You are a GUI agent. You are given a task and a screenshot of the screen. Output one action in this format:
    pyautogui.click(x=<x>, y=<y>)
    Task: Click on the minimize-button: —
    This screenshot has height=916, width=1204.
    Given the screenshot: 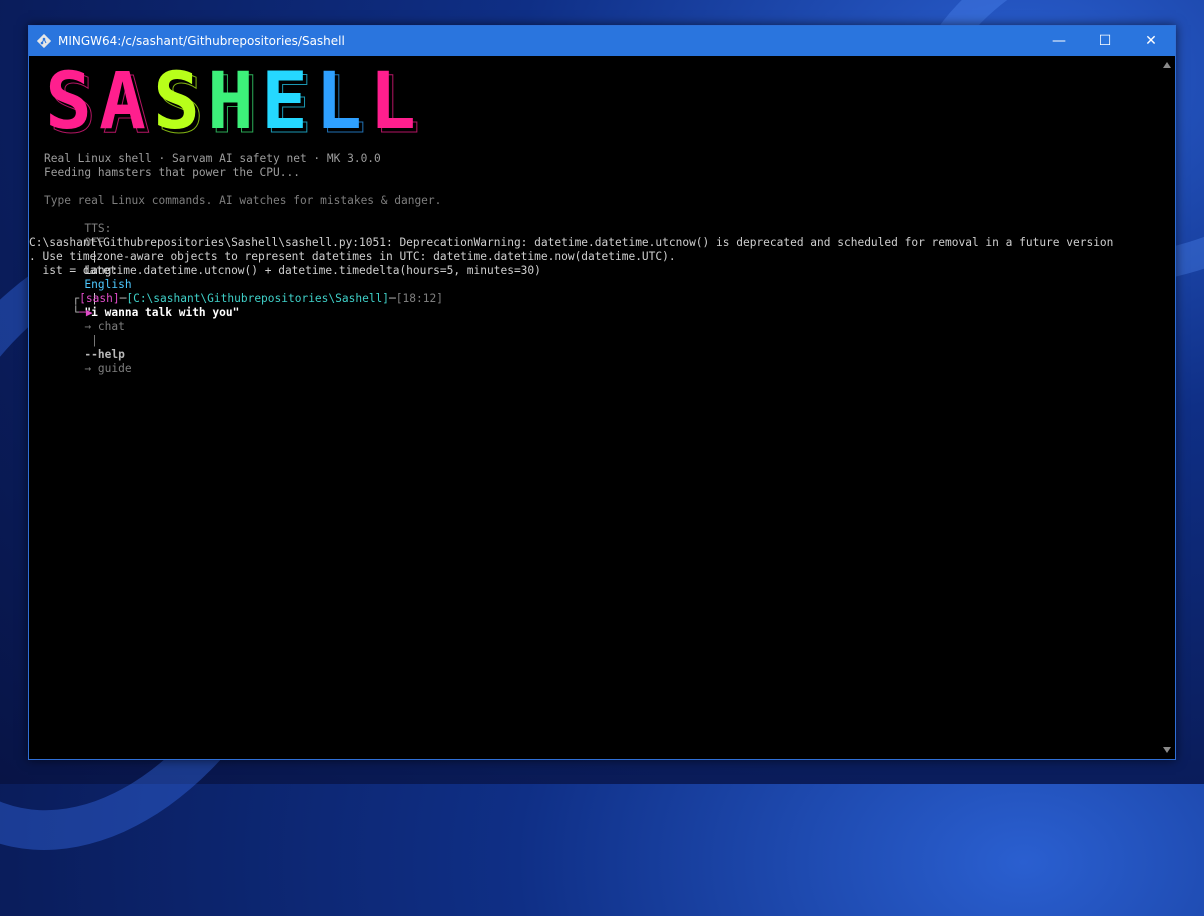 What is the action you would take?
    pyautogui.click(x=1059, y=41)
    